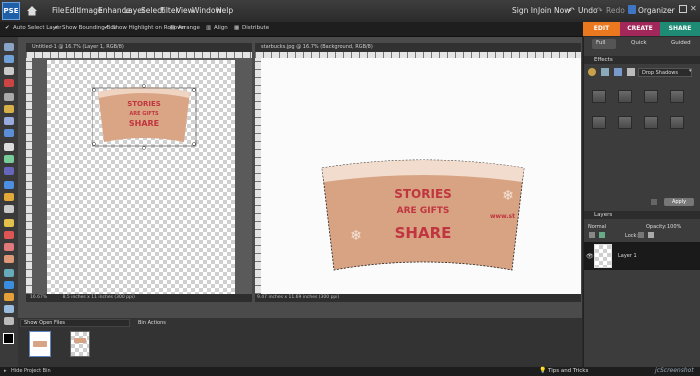  What do you see at coordinates (690, 71) in the screenshot?
I see `dropdown-arrow-icon: ▾` at bounding box center [690, 71].